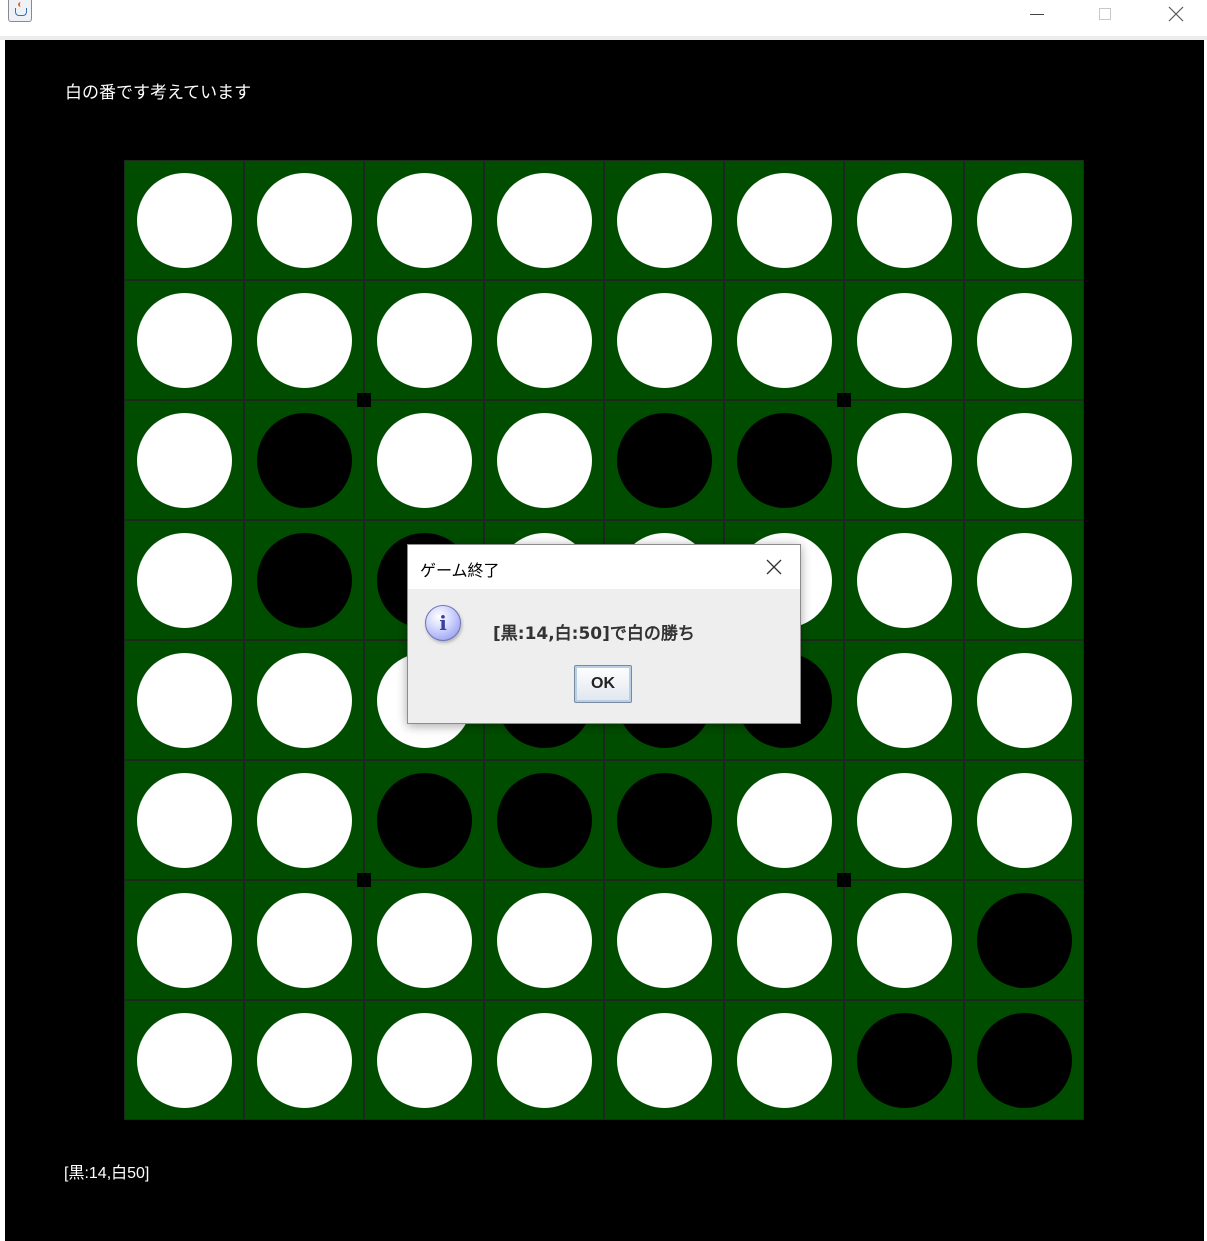  I want to click on dialog-titlebar: ゲーム終了, so click(604, 567).